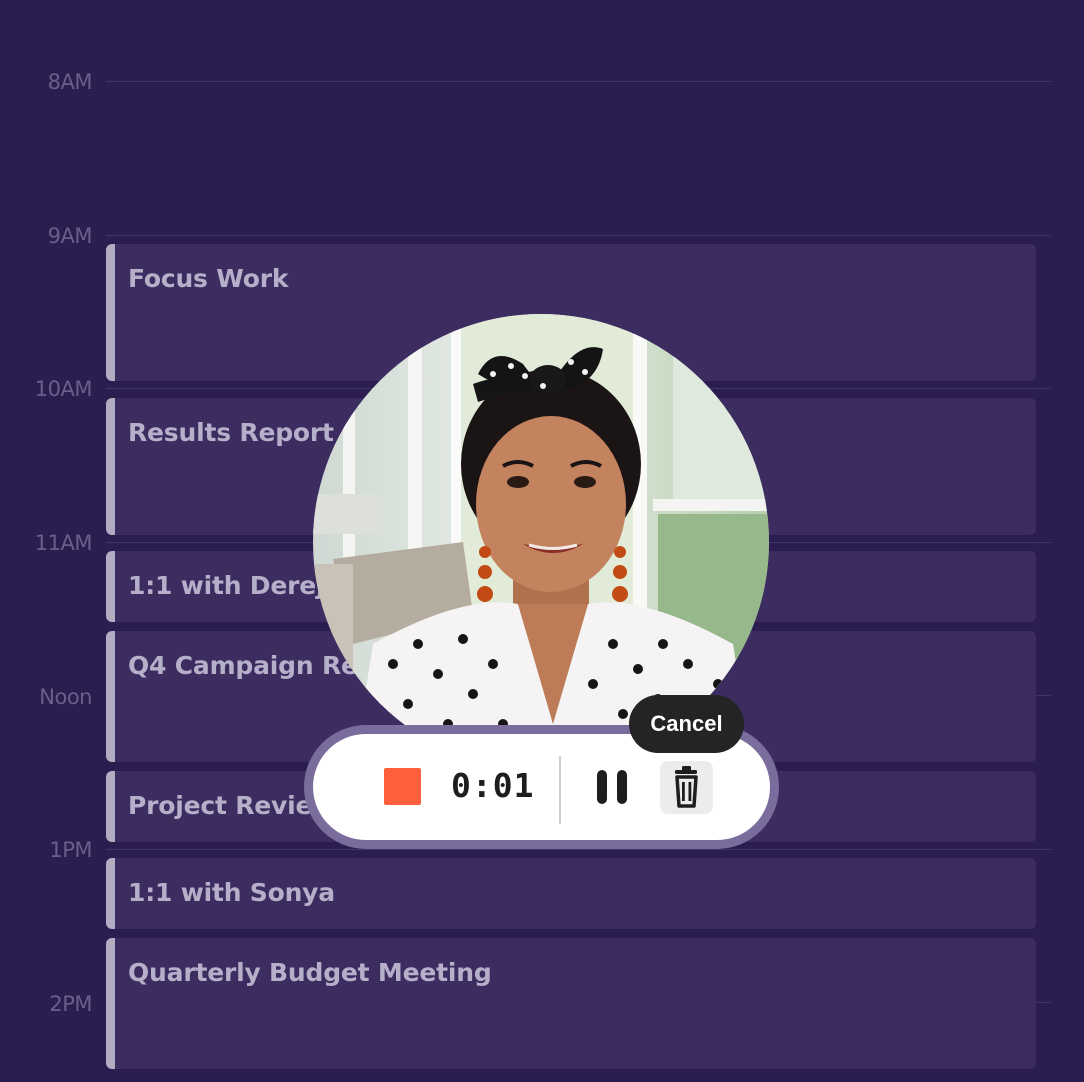 The image size is (1084, 1082). I want to click on event-title: Quarterly Budget Meeting, so click(310, 972).